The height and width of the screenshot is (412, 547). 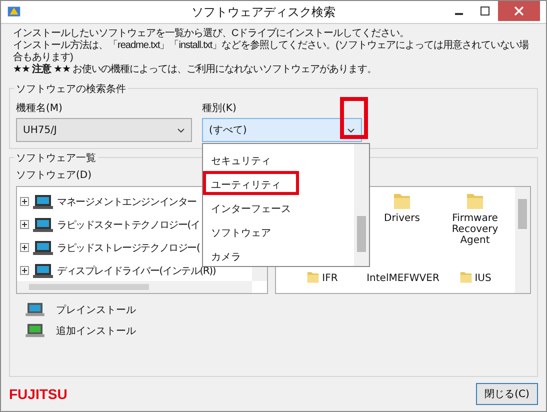 I want to click on legend-text: 追加インストール, so click(x=96, y=331).